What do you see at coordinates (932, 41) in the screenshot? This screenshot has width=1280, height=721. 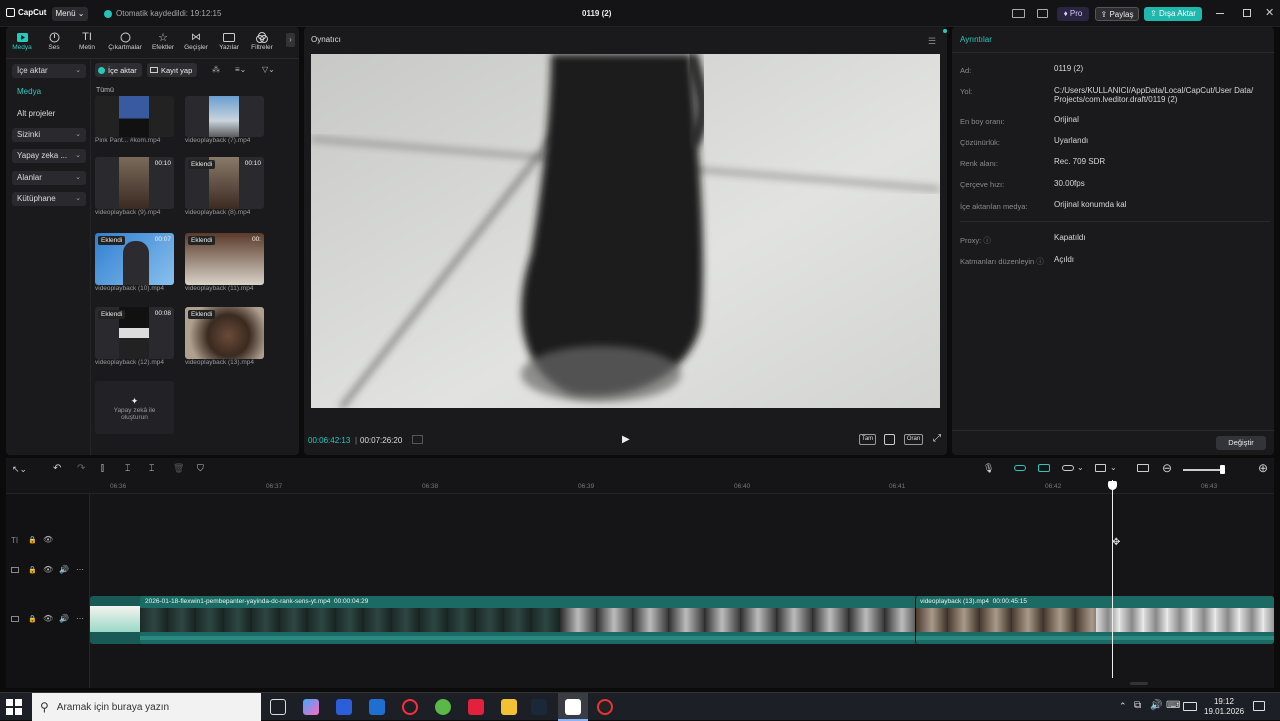 I see `menu-lines-icon: ☰` at bounding box center [932, 41].